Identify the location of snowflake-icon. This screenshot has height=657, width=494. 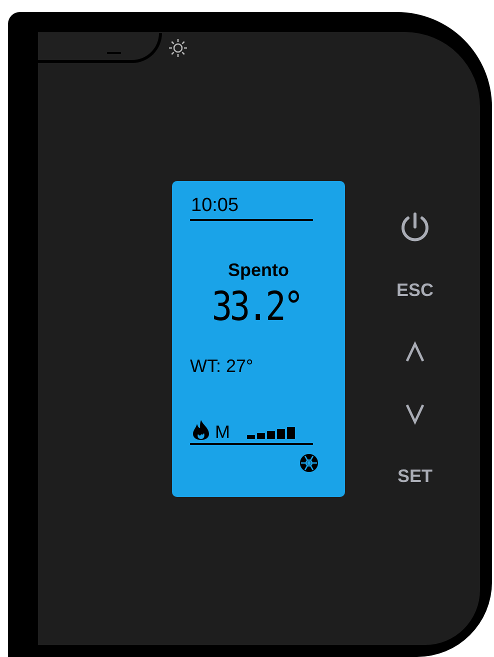
(309, 463).